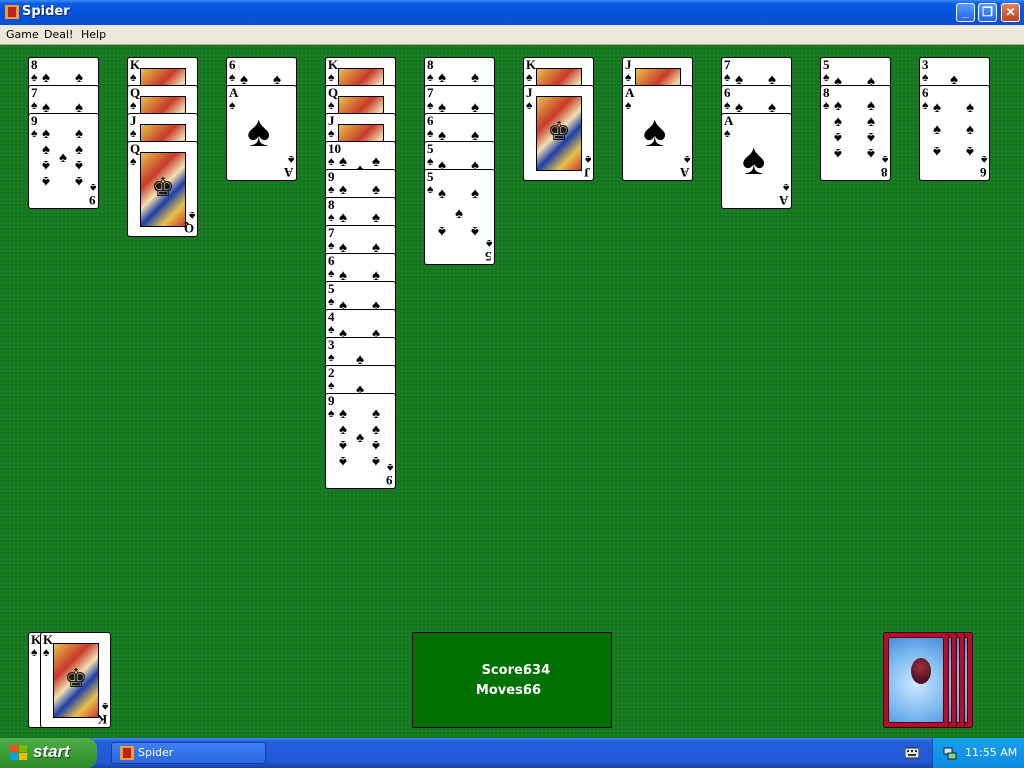 This screenshot has width=1024, height=768. Describe the element at coordinates (855, 133) in the screenshot. I see `playing-card: 8♠♠♠♠♠♠♠♠♠♠8` at that location.